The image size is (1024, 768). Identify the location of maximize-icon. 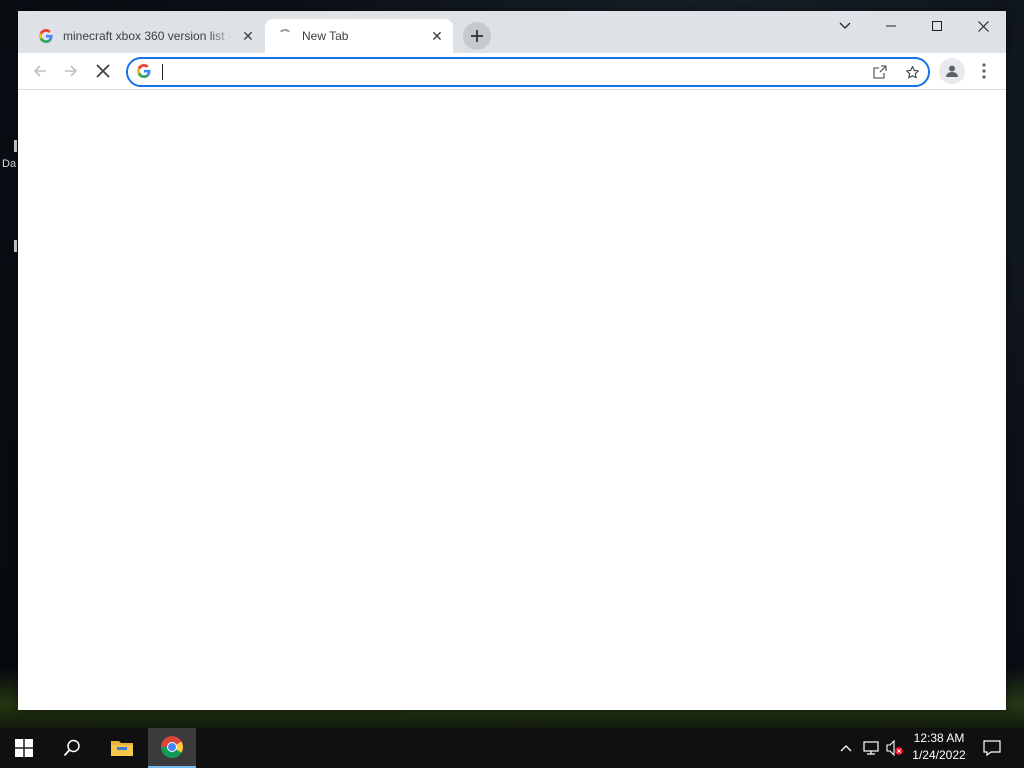
(937, 26).